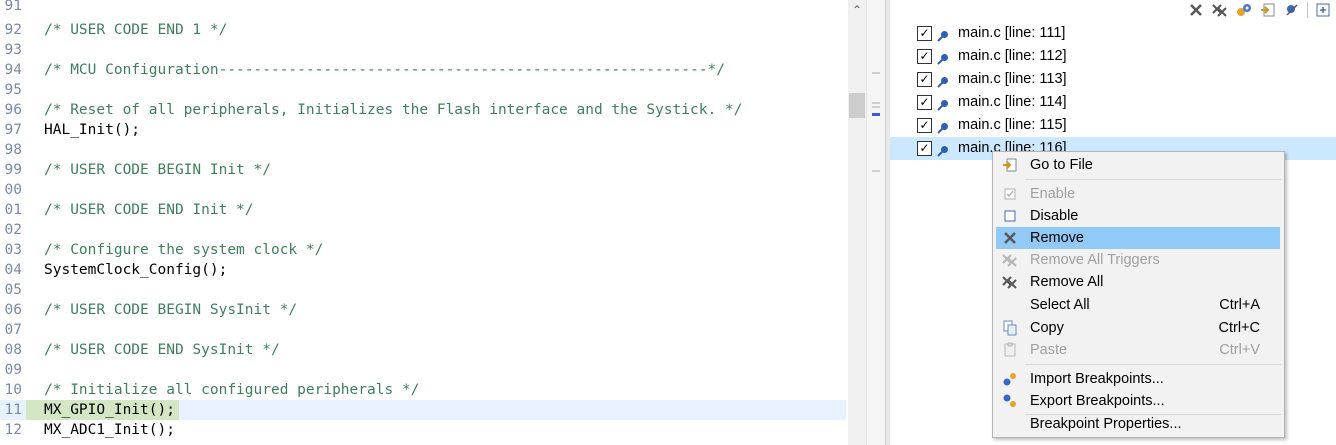  I want to click on line-number: 03, so click(13, 250).